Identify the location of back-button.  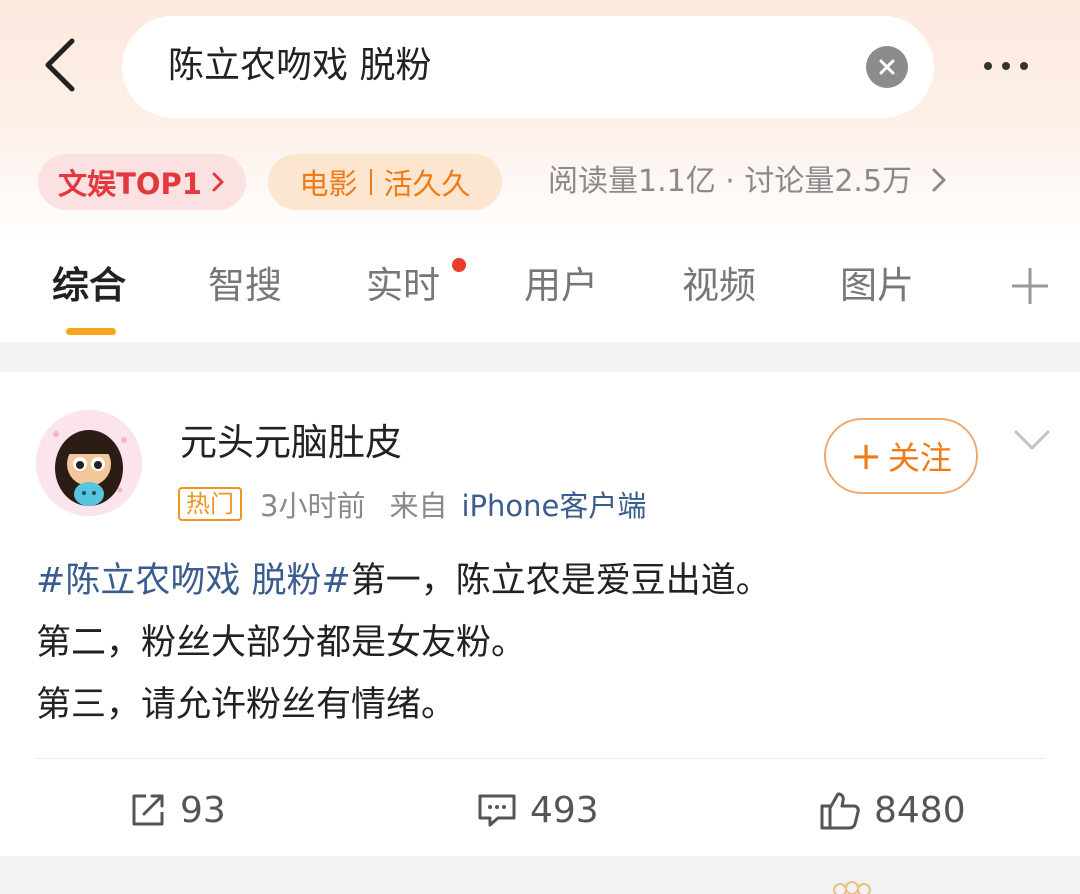
(60, 65).